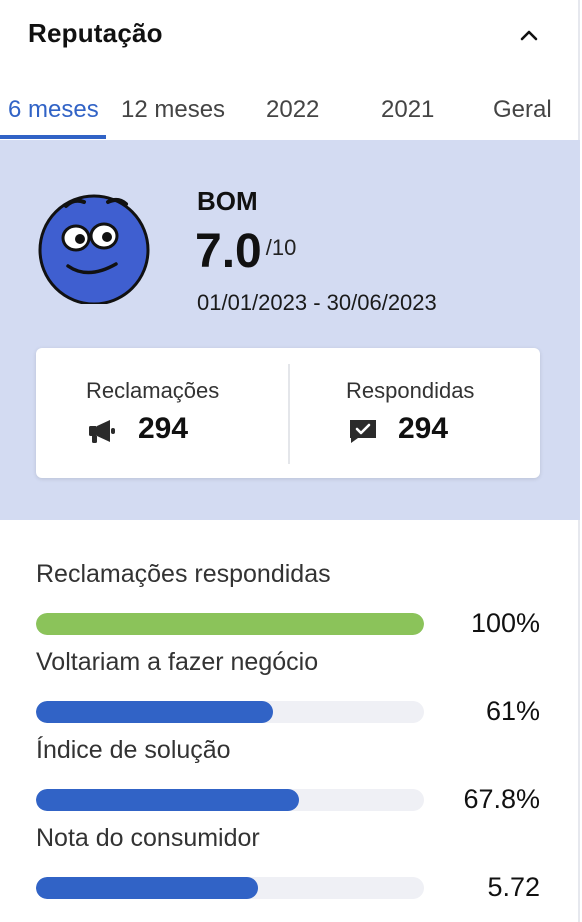  I want to click on chevron-up-icon, so click(529, 35).